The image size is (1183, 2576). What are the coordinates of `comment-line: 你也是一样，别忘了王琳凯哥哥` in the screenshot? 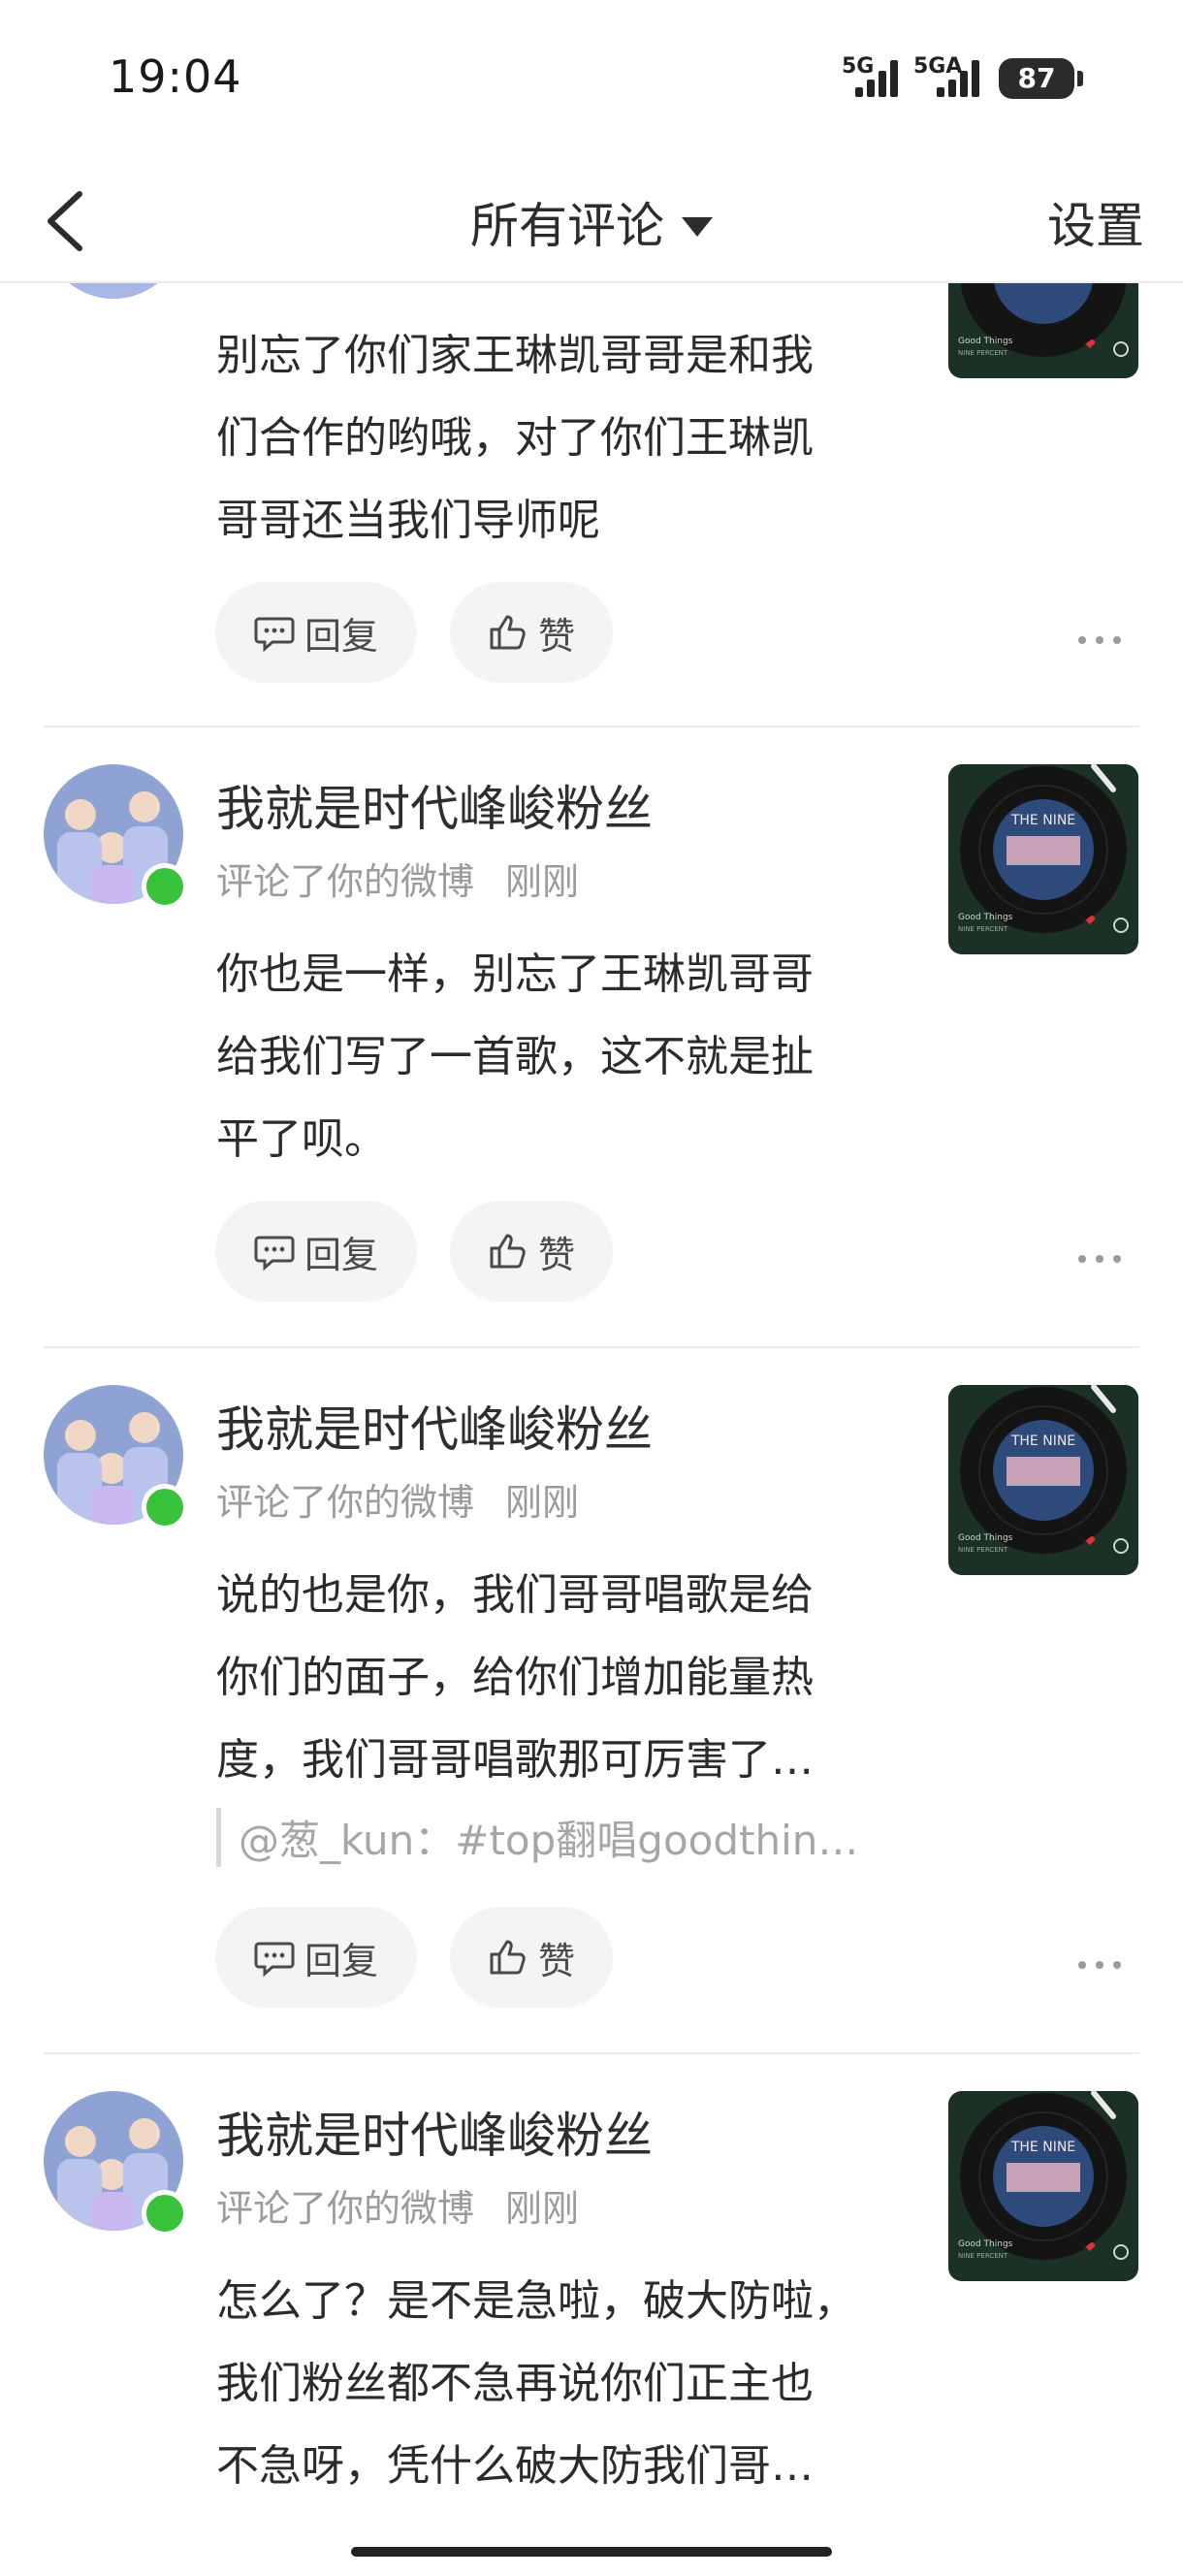 It's located at (515, 974).